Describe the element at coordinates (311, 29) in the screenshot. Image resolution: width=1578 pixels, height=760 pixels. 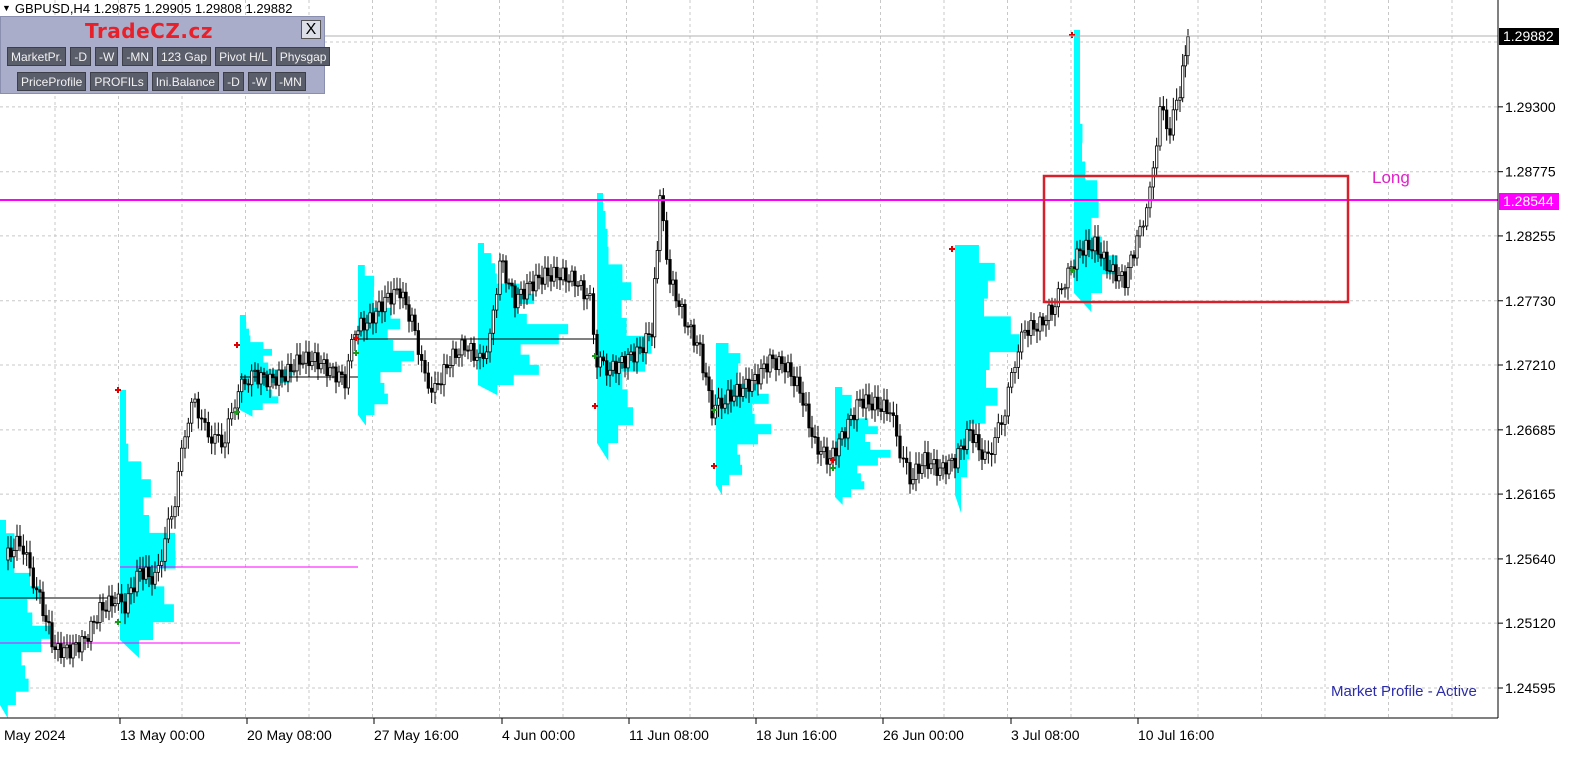
I see `panel-close-button: X` at that location.